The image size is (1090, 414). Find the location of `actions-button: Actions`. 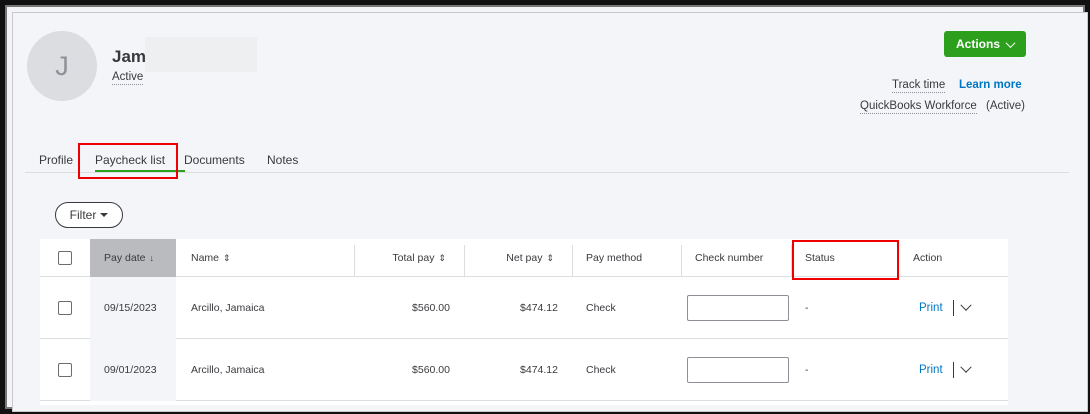

actions-button: Actions is located at coordinates (985, 44).